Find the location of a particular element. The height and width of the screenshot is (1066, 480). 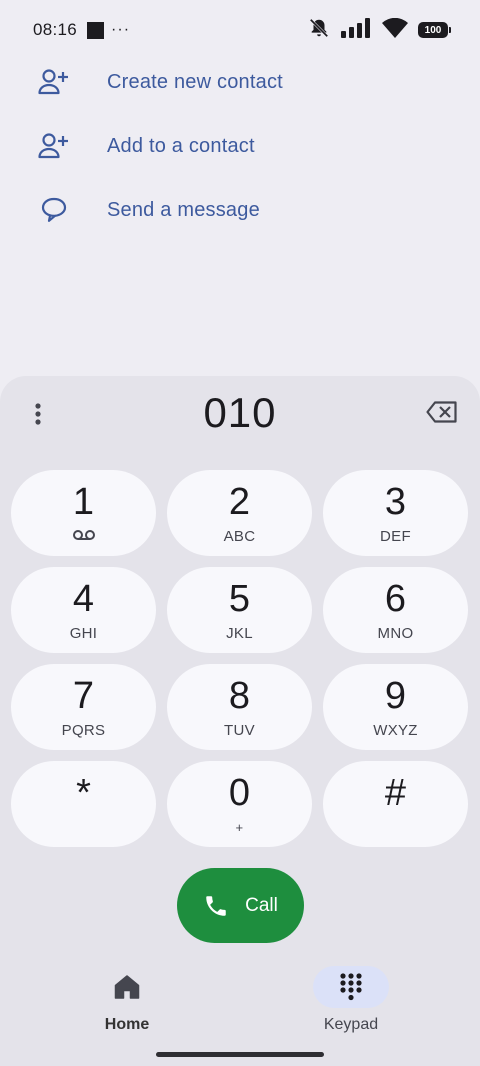

key-0: 0 + is located at coordinates (239, 804).